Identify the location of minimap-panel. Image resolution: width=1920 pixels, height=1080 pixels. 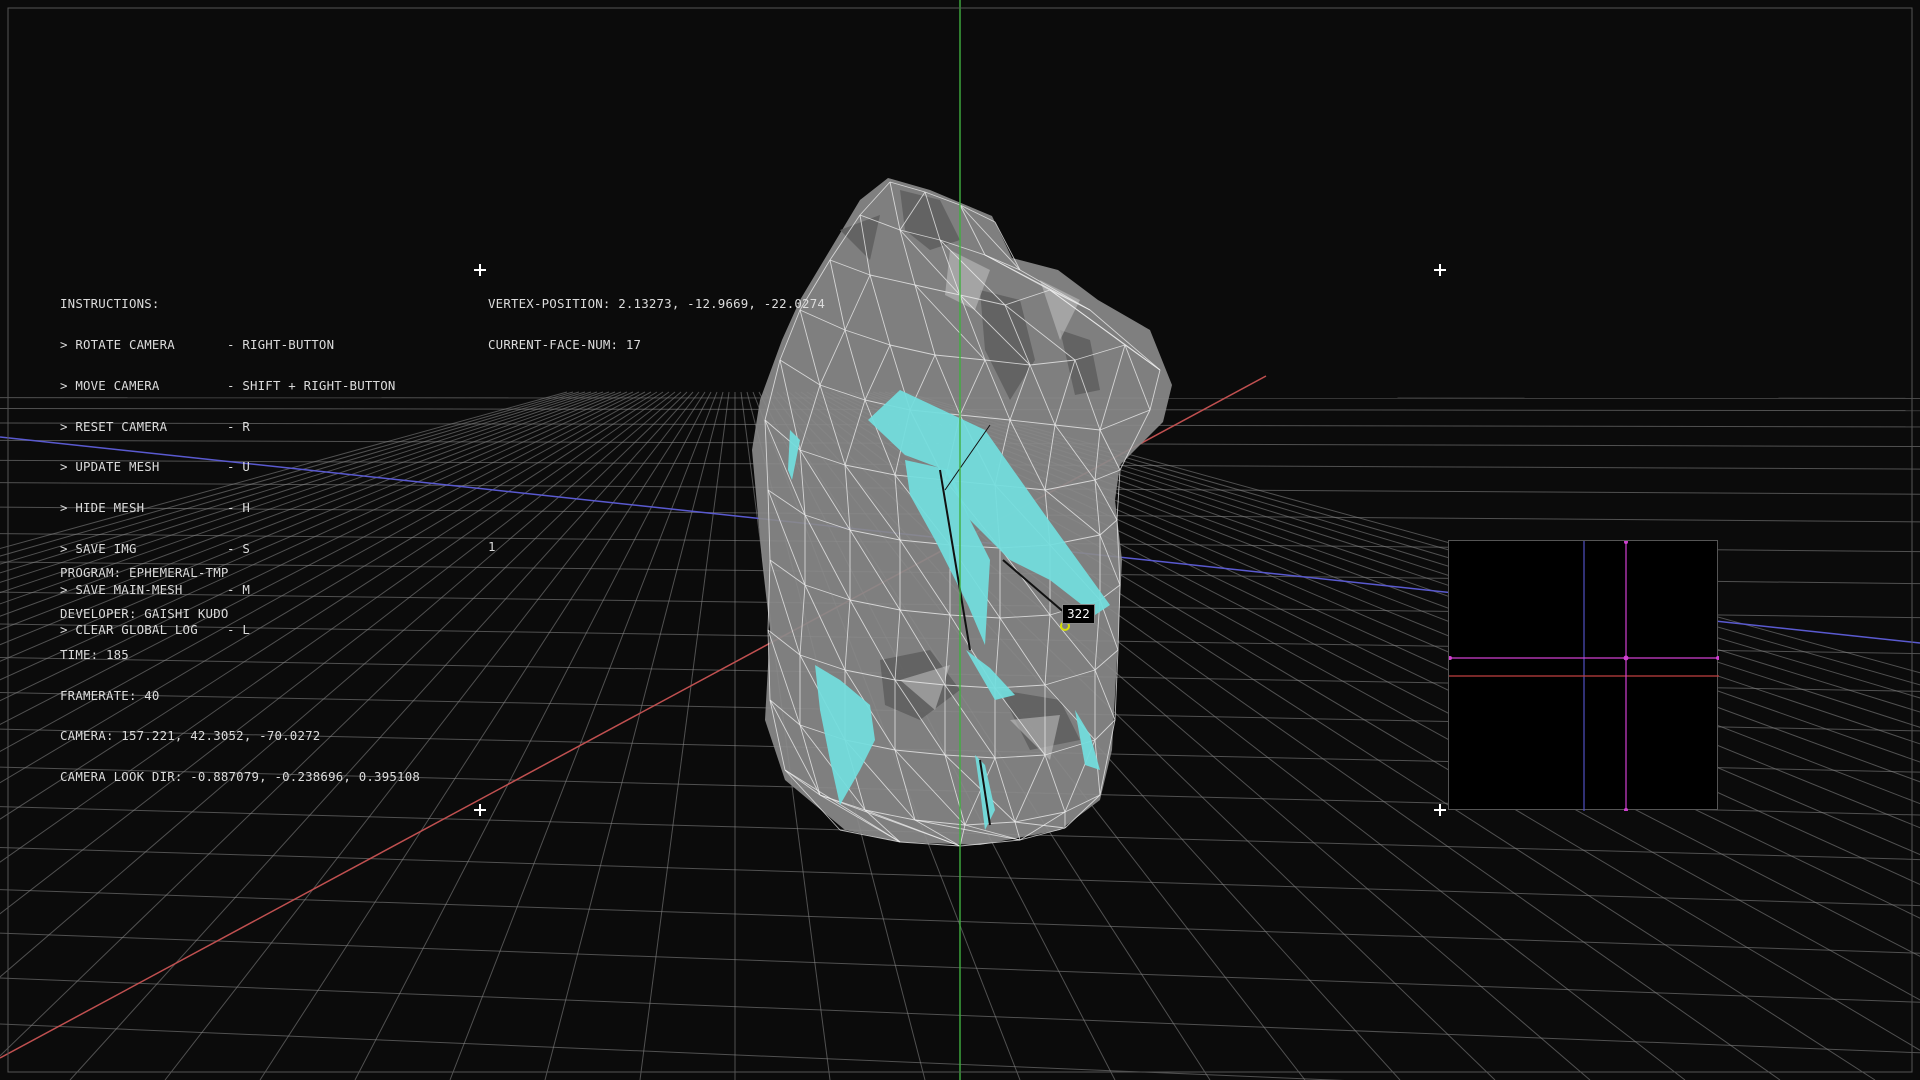
(1583, 675).